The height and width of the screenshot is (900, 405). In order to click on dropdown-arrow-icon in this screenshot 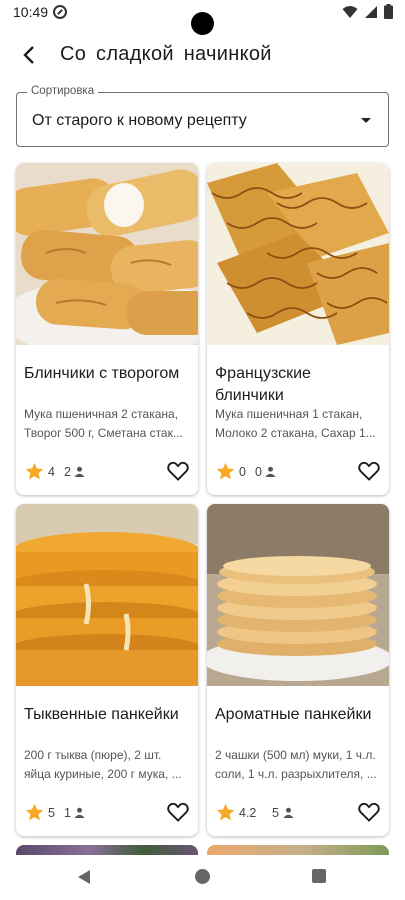, I will do `click(366, 120)`.